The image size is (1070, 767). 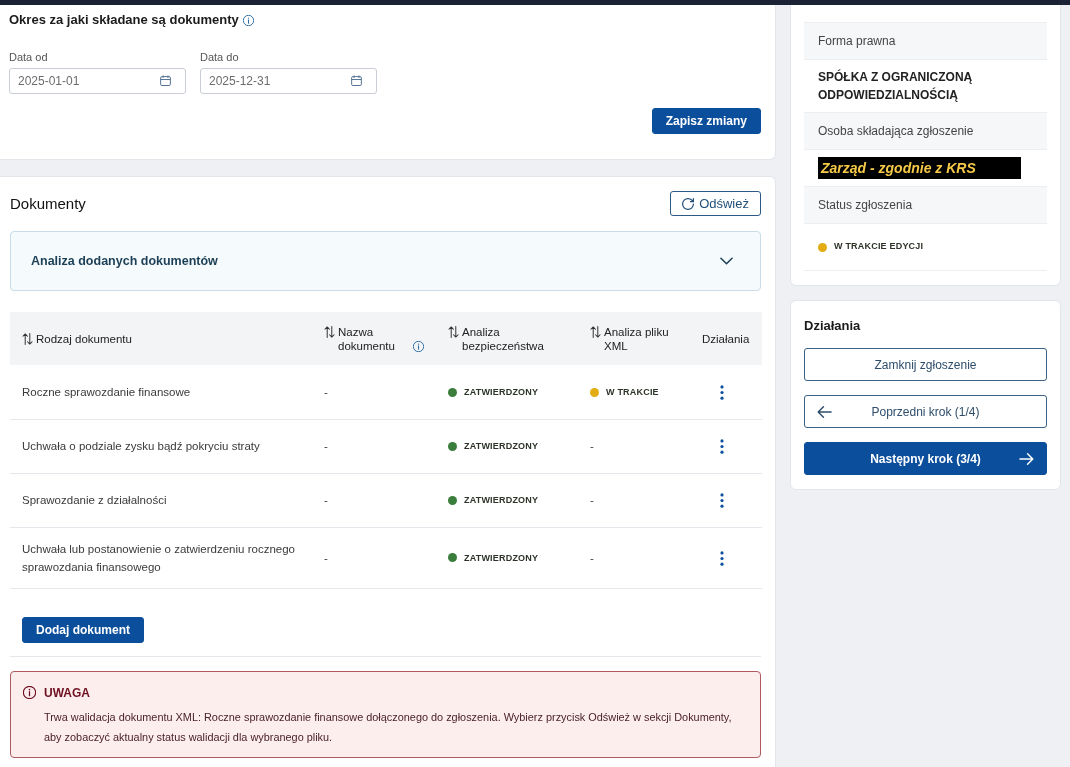 What do you see at coordinates (29, 57) in the screenshot?
I see `field-label: Data od` at bounding box center [29, 57].